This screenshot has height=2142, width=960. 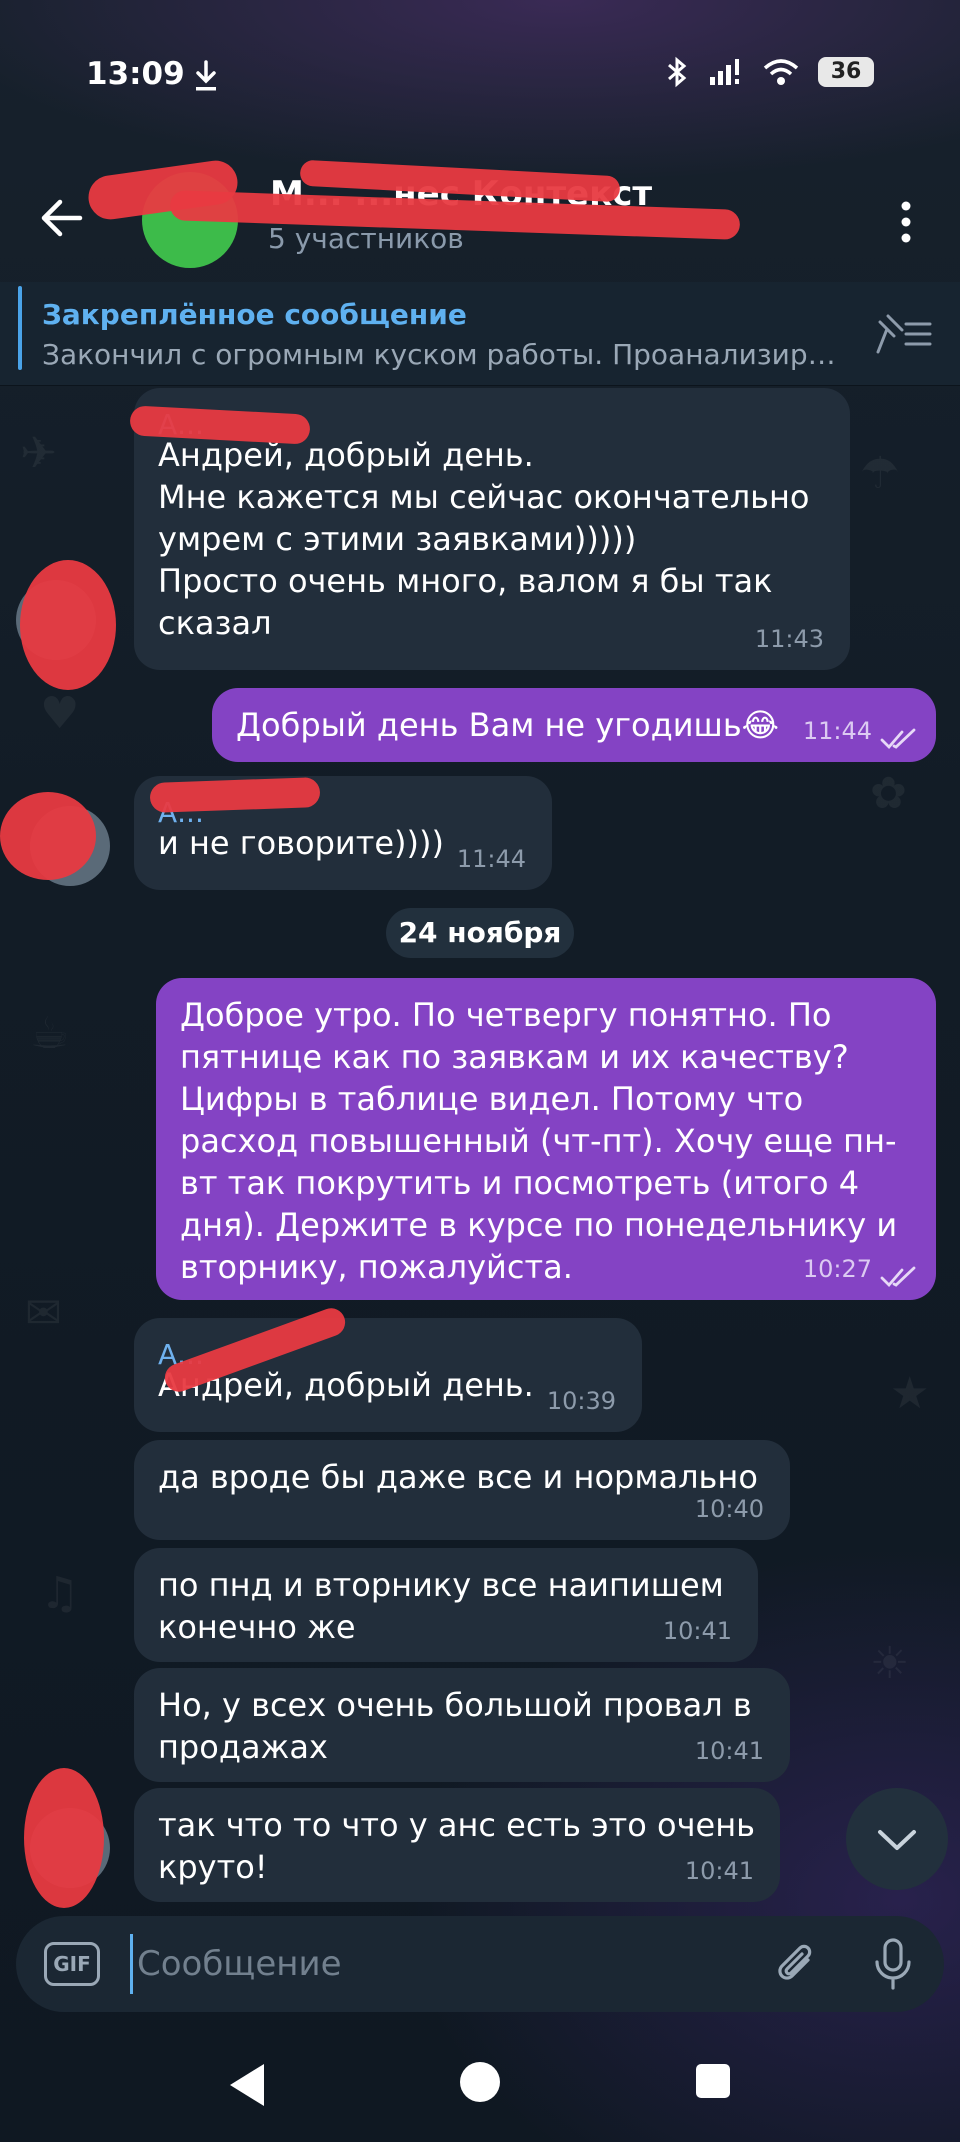 What do you see at coordinates (846, 72) in the screenshot?
I see `battery-indicator: 36` at bounding box center [846, 72].